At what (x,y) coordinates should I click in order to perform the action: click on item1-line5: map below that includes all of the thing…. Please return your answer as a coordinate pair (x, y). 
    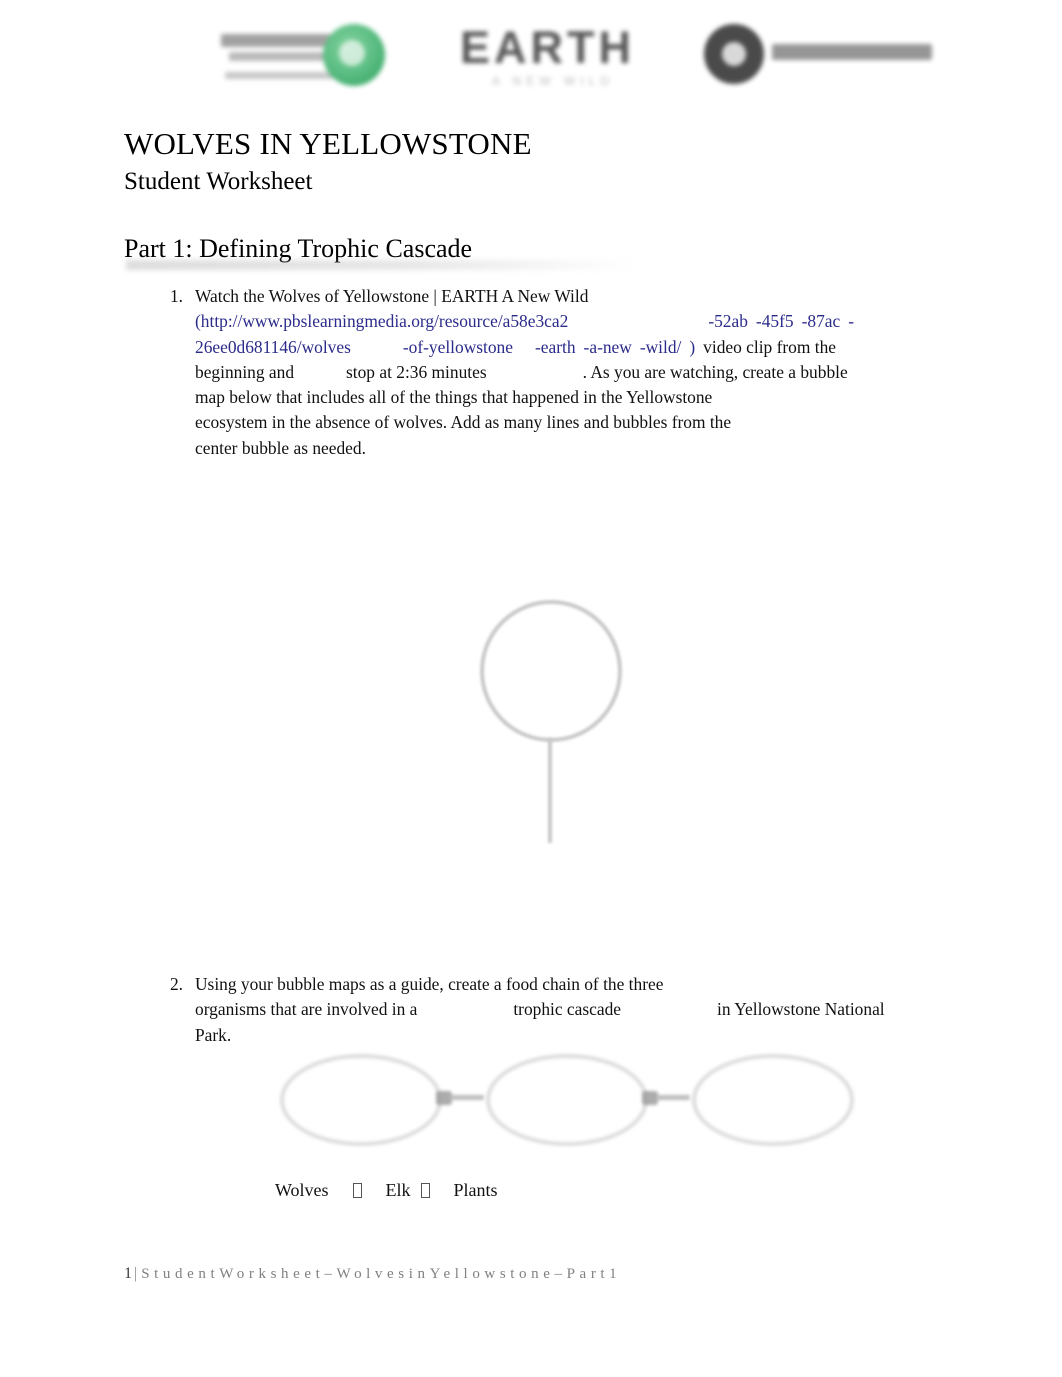
    Looking at the image, I should click on (454, 397).